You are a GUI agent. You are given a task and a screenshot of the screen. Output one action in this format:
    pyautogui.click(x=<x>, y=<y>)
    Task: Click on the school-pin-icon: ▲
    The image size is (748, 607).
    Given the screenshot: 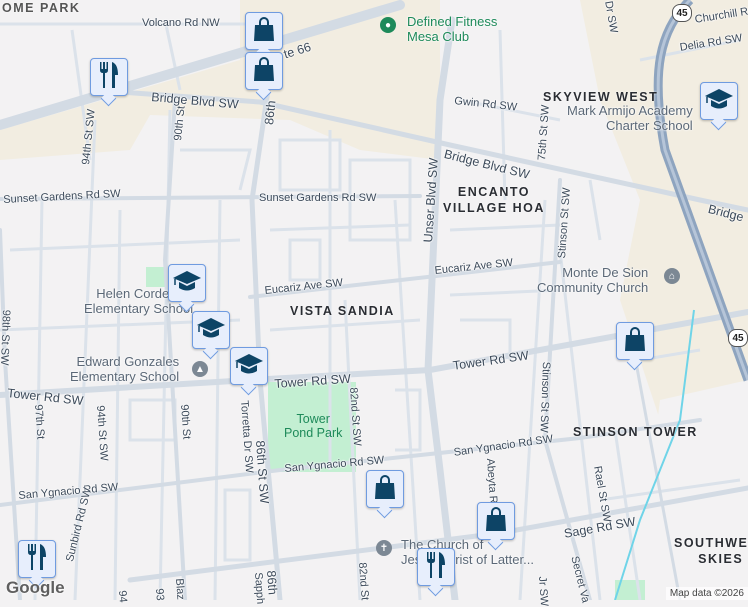 What is the action you would take?
    pyautogui.click(x=200, y=369)
    